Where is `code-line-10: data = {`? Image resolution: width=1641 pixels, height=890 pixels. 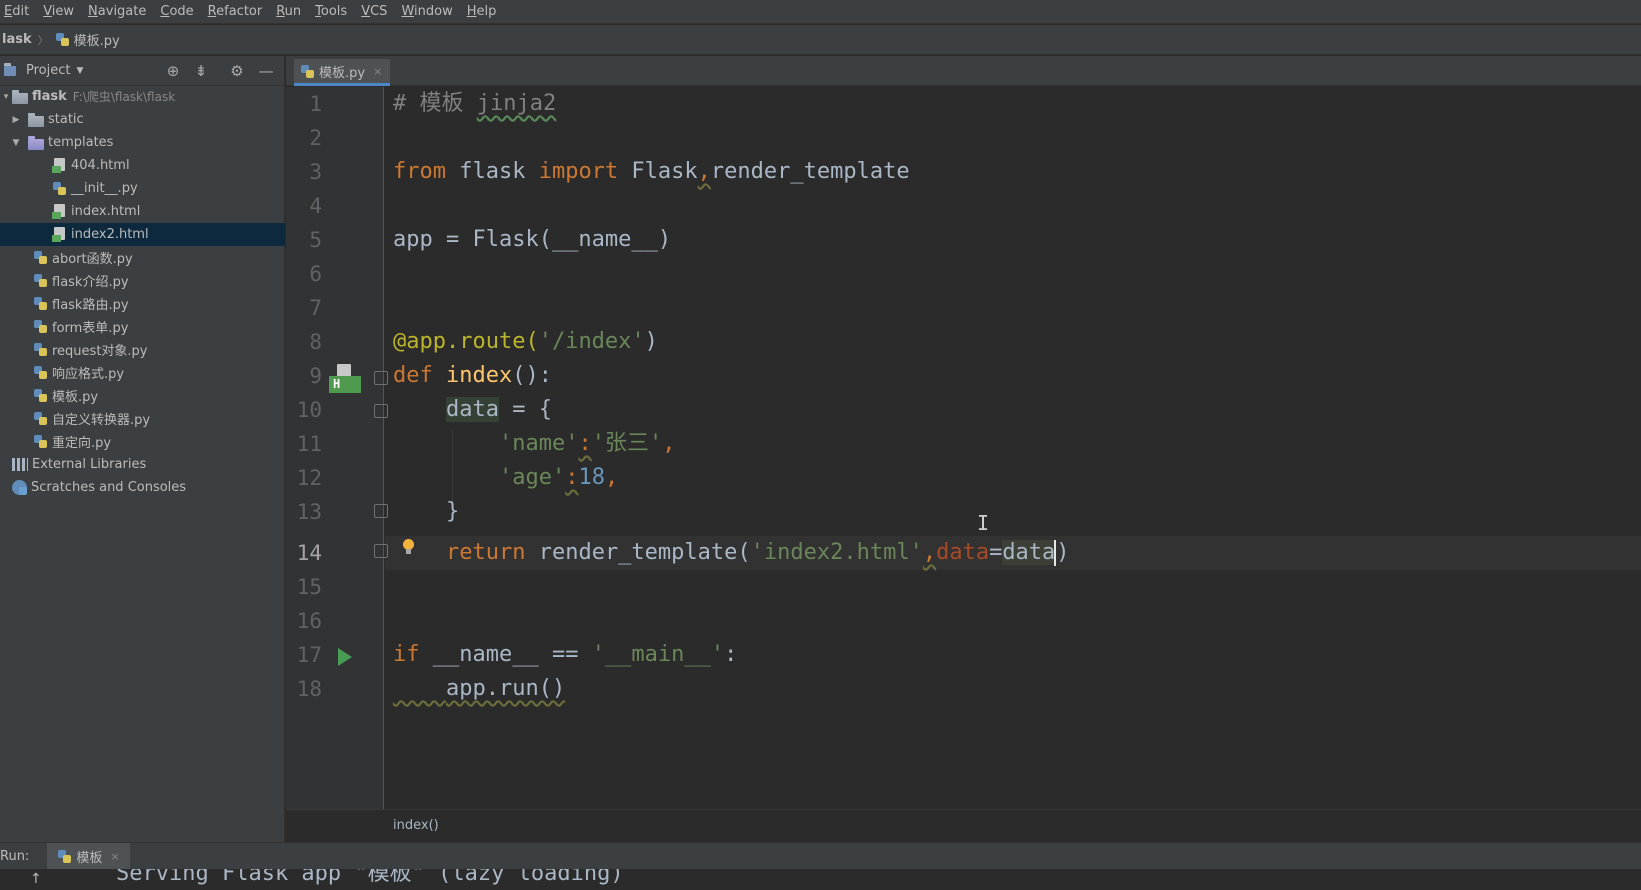
code-line-10: data = { is located at coordinates (472, 410).